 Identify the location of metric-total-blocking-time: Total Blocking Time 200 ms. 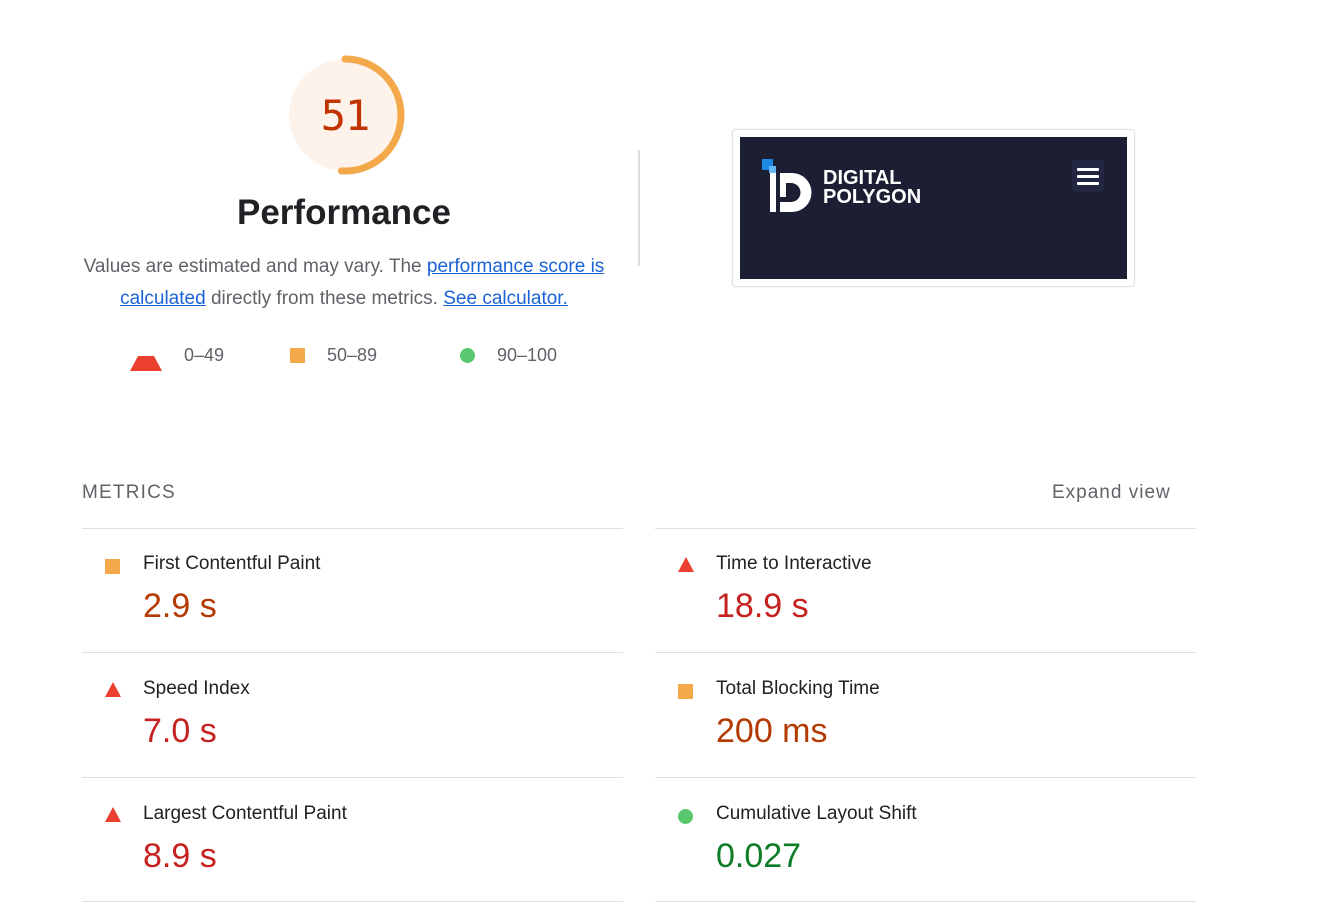
(895, 716).